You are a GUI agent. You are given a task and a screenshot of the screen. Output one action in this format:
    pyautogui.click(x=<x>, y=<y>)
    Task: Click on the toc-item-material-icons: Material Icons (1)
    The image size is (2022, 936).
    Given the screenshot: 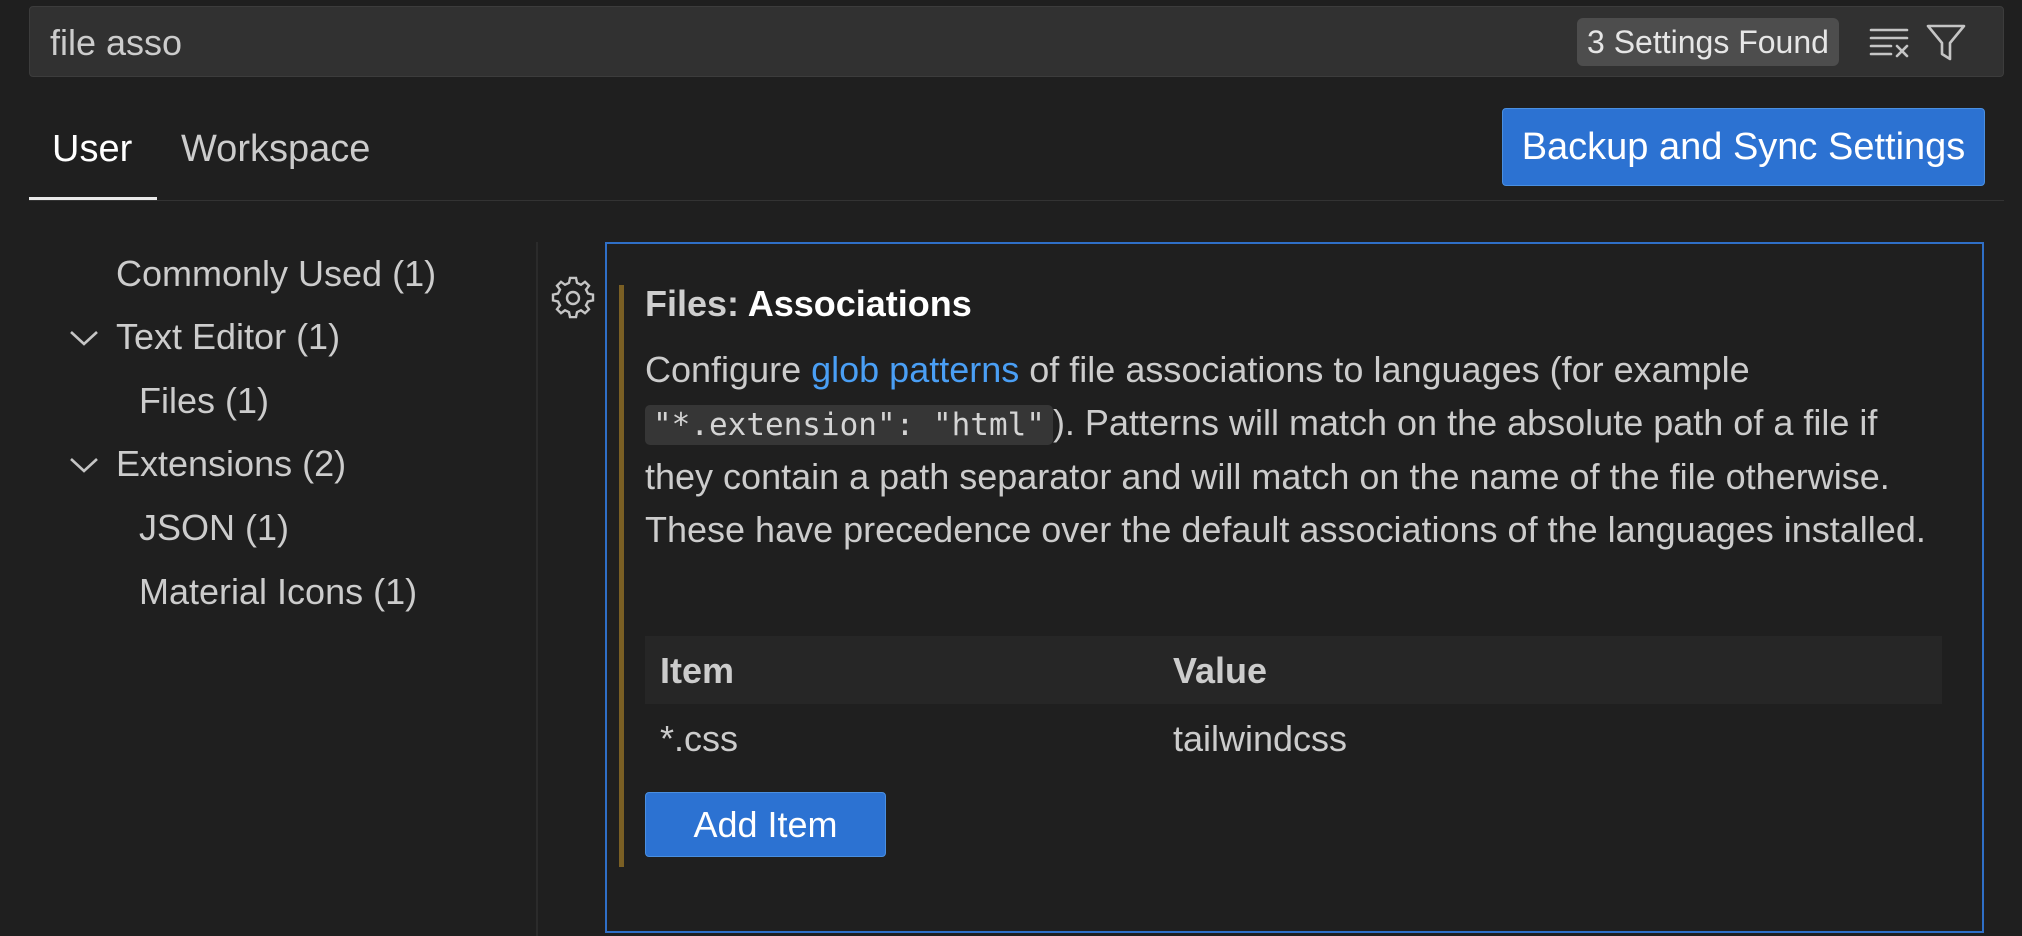 What is the action you would take?
    pyautogui.click(x=278, y=592)
    